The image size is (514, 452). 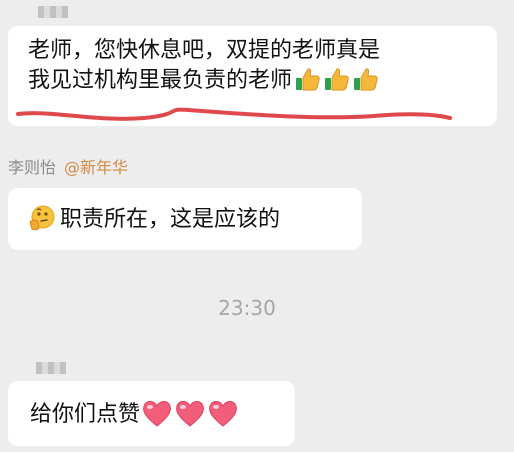 I want to click on red-underline-annotation, so click(x=234, y=114).